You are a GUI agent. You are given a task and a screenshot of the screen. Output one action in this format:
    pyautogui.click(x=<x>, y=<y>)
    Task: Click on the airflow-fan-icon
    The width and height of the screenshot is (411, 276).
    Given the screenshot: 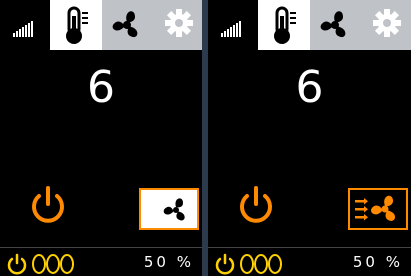 What is the action you would take?
    pyautogui.click(x=375, y=208)
    